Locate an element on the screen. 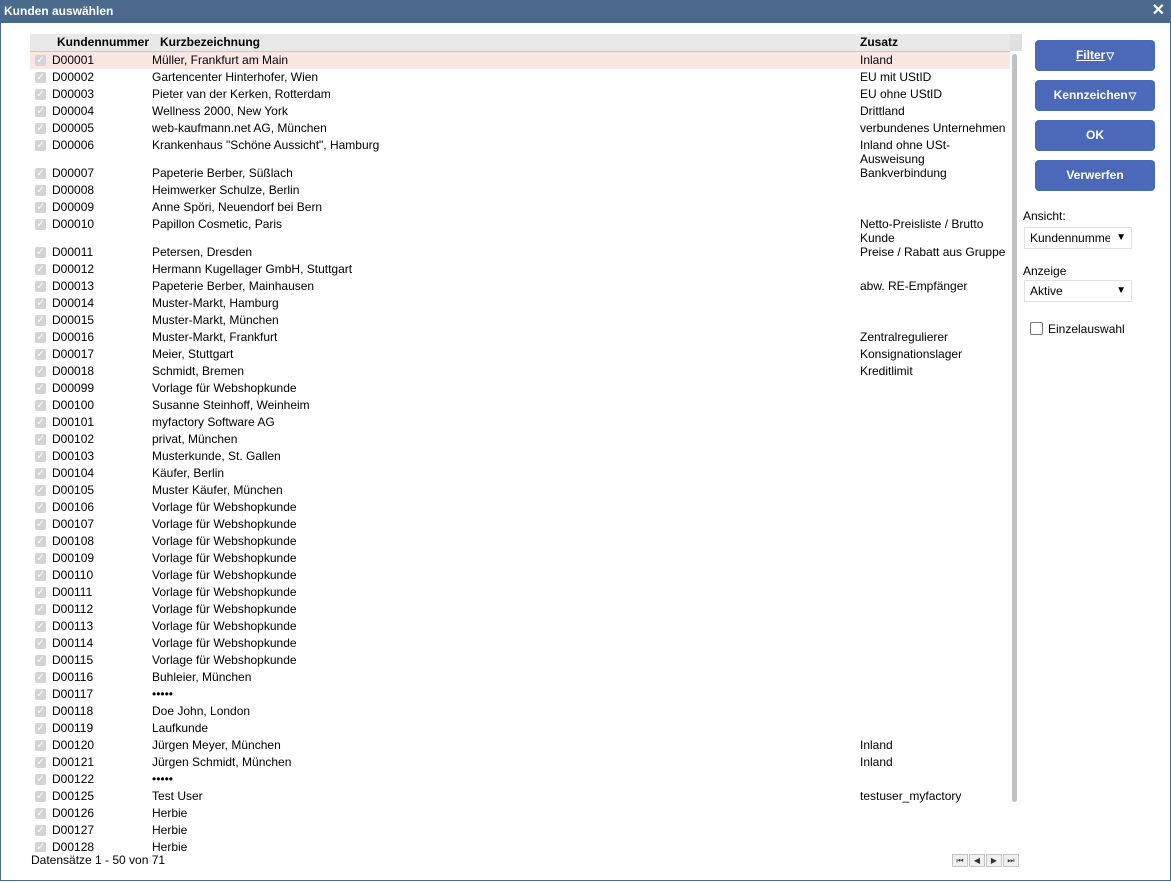 This screenshot has height=882, width=1171. table-row: ✓ D00125 Test User testuser_myfactory is located at coordinates (520, 796).